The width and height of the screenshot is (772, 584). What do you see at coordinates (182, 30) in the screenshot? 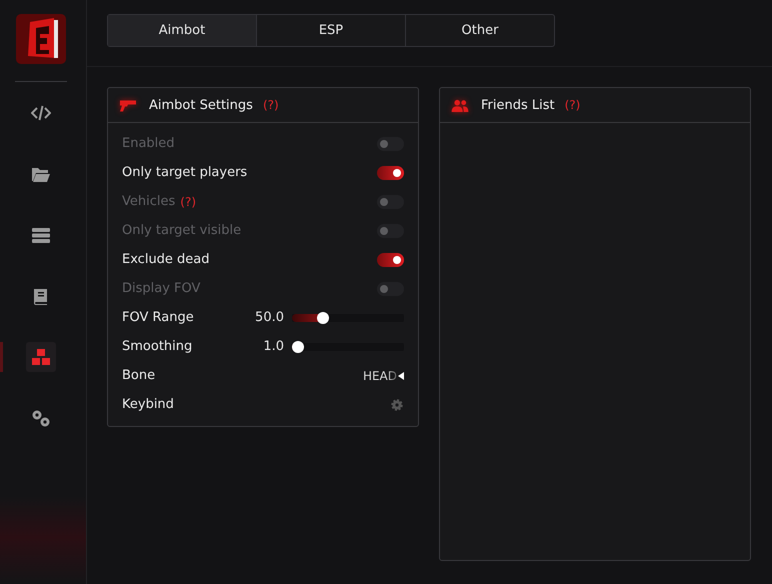
I see `tab: Aimbot` at bounding box center [182, 30].